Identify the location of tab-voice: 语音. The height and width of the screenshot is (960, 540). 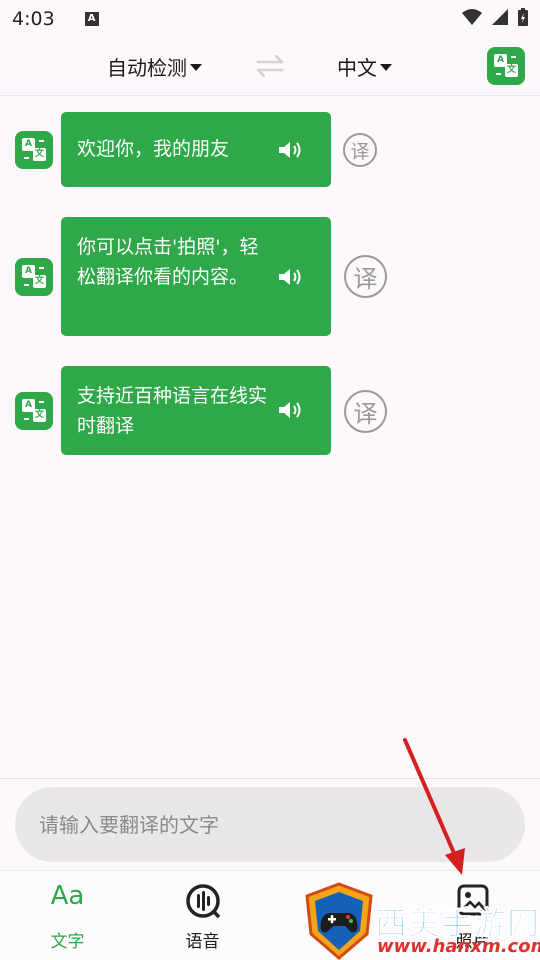
(202, 915).